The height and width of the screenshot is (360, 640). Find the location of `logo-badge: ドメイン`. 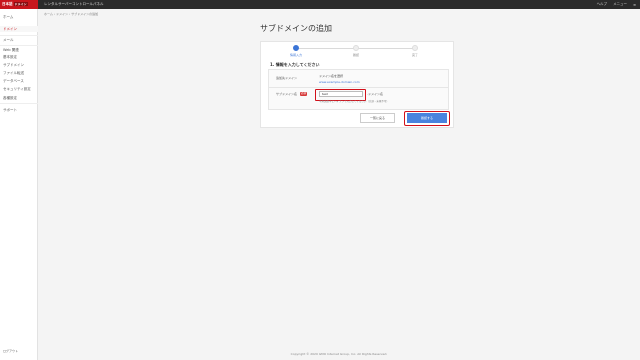

logo-badge: ドメイン is located at coordinates (20, 4).